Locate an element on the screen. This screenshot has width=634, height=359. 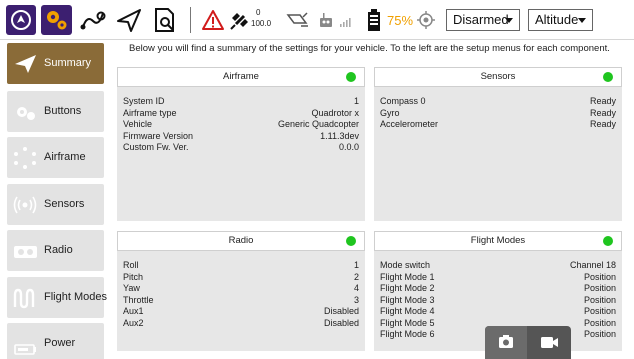
photo-mode-button is located at coordinates (506, 342).